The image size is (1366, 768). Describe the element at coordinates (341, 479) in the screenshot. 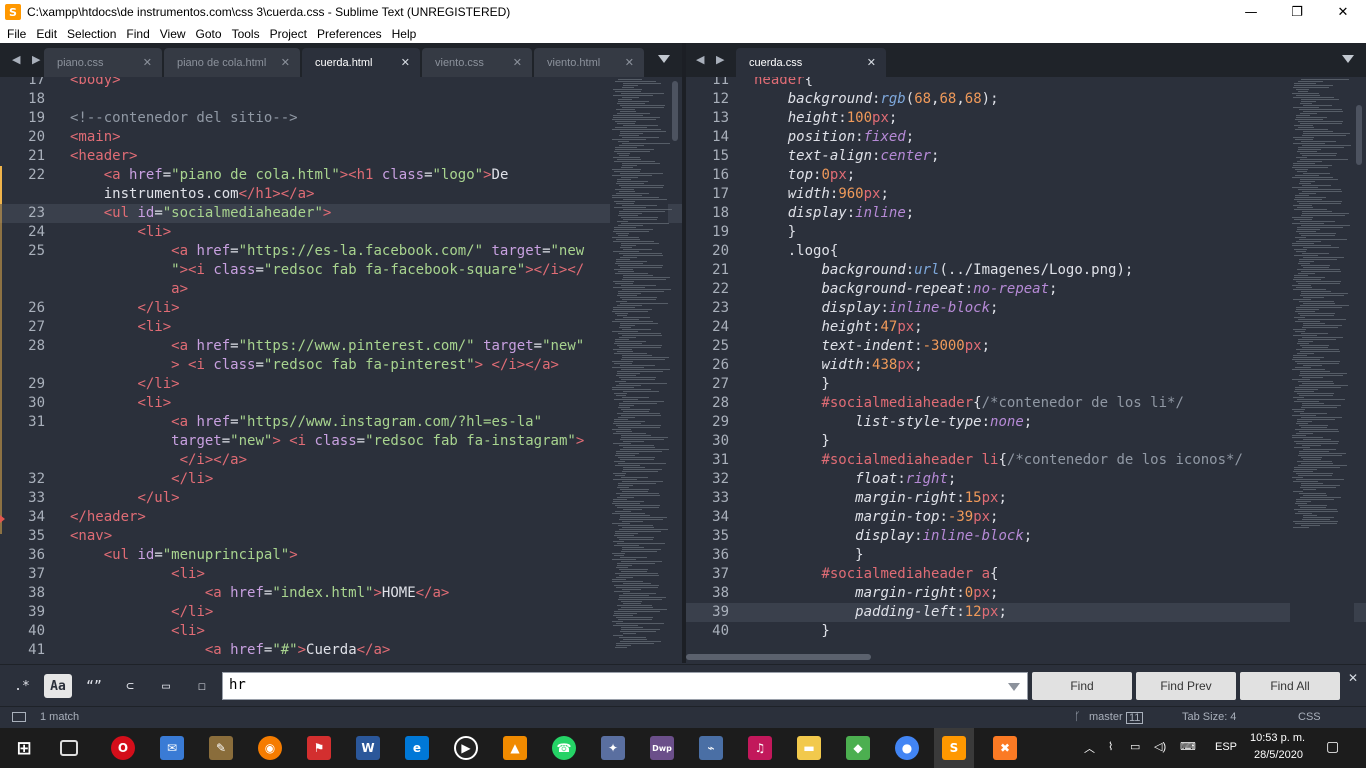

I see `code-line: 32 </li>` at that location.